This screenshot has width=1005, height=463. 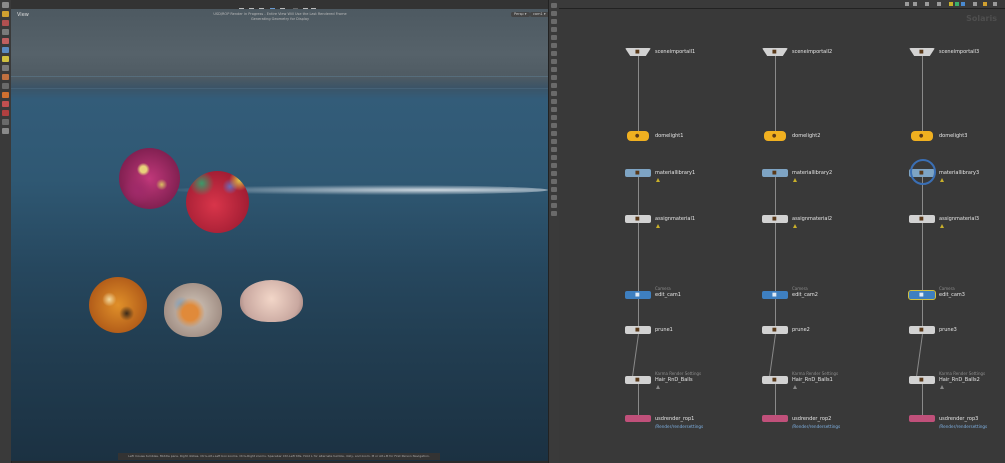 I want to click on select-tool-icon, so click(x=5, y=5).